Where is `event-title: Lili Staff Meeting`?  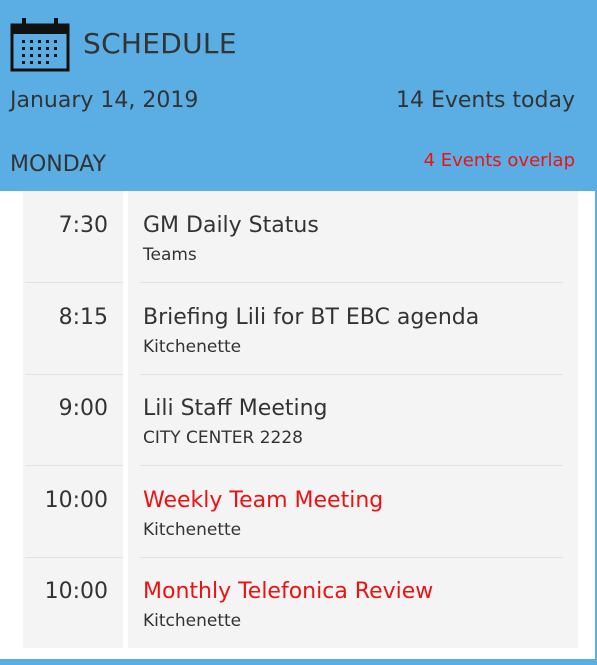 event-title: Lili Staff Meeting is located at coordinates (235, 408).